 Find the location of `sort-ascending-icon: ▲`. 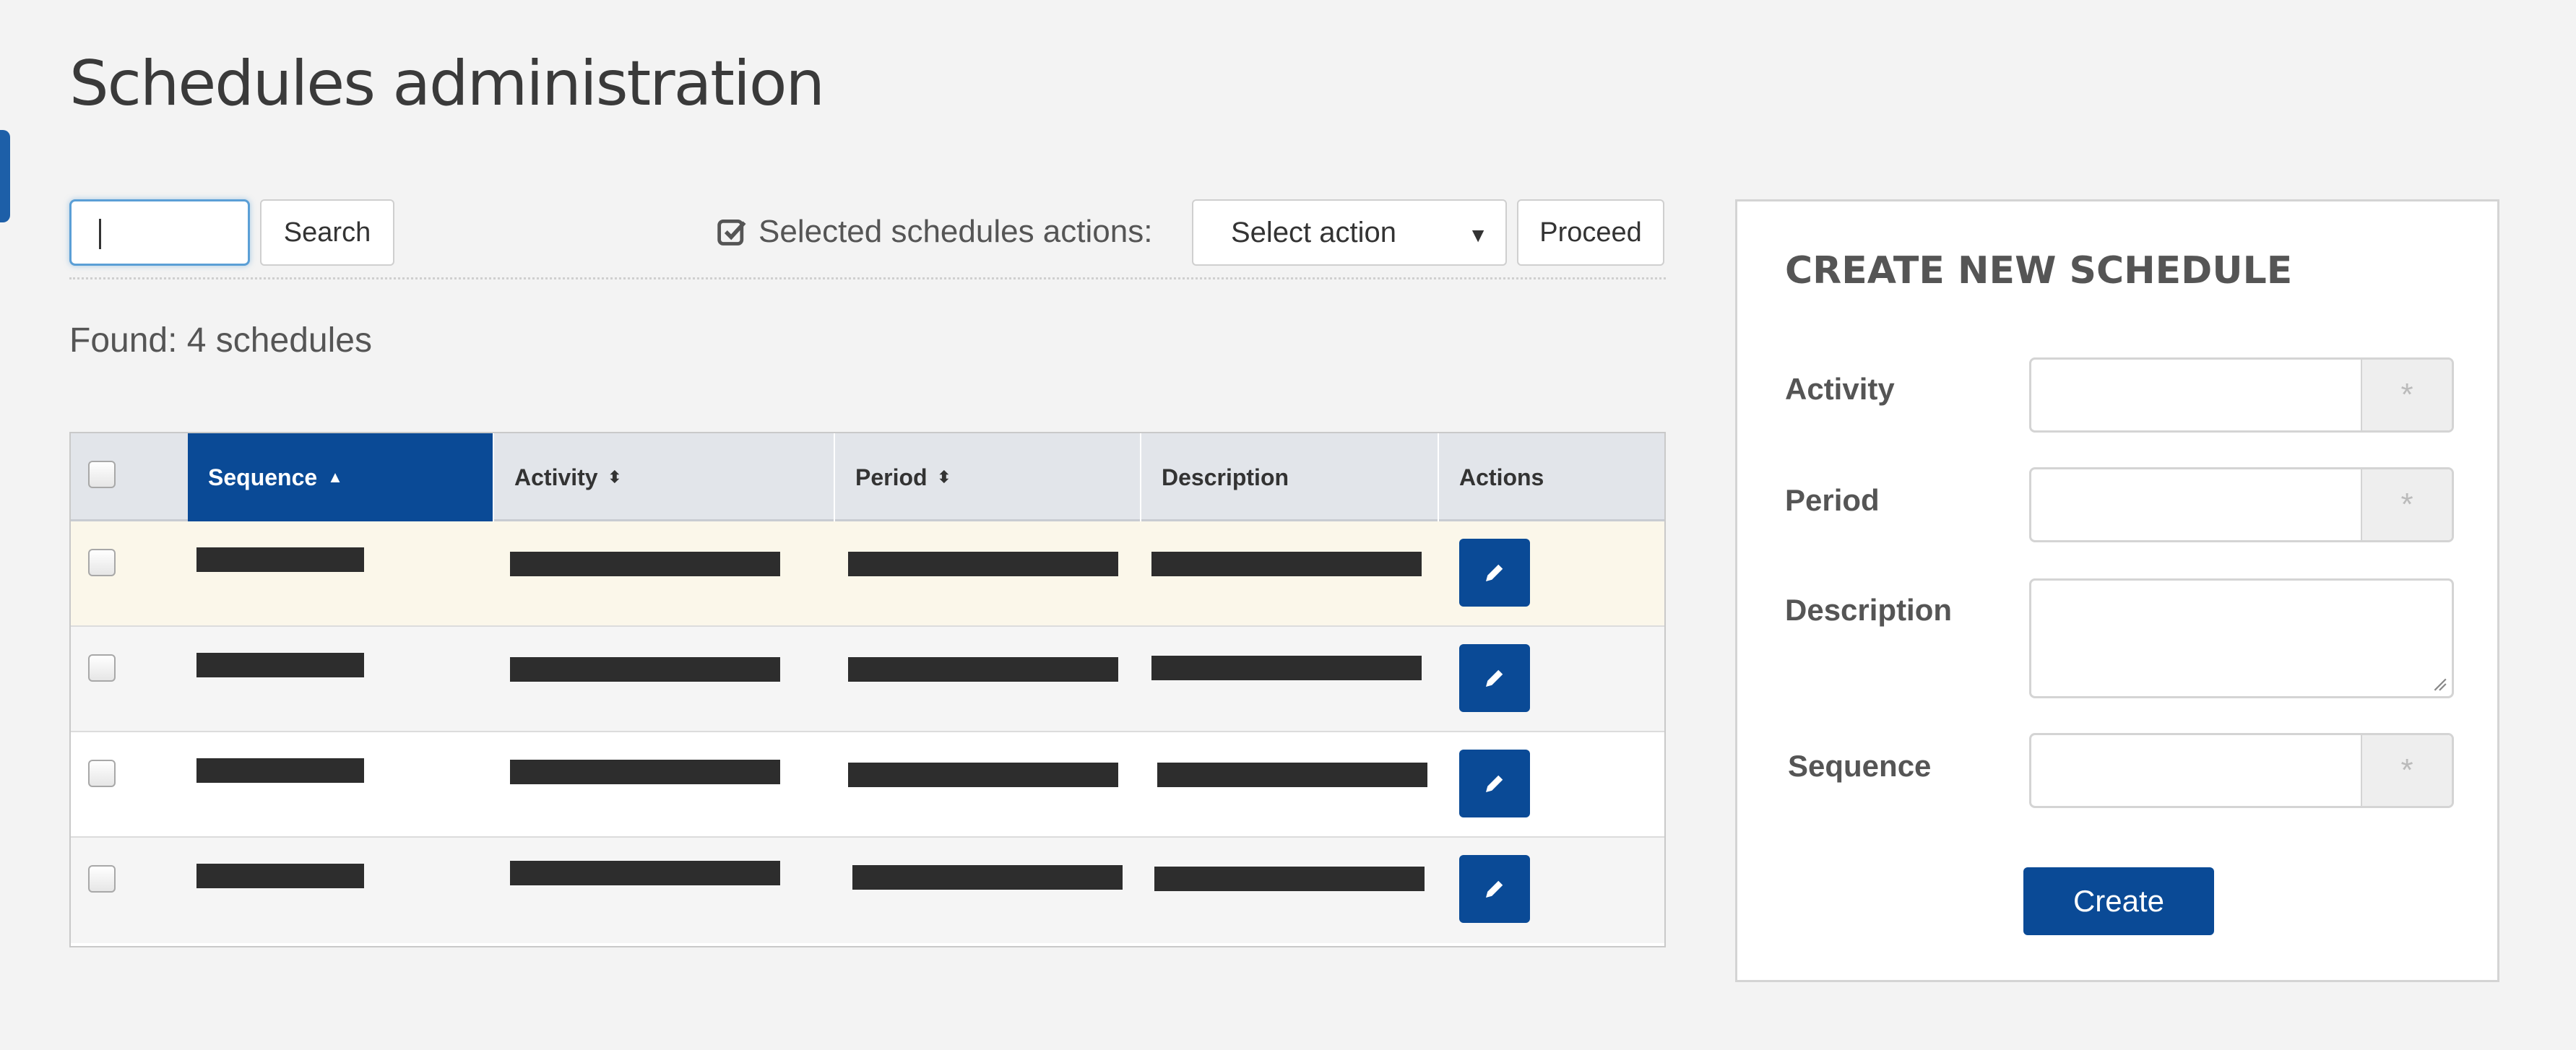

sort-ascending-icon: ▲ is located at coordinates (335, 477).